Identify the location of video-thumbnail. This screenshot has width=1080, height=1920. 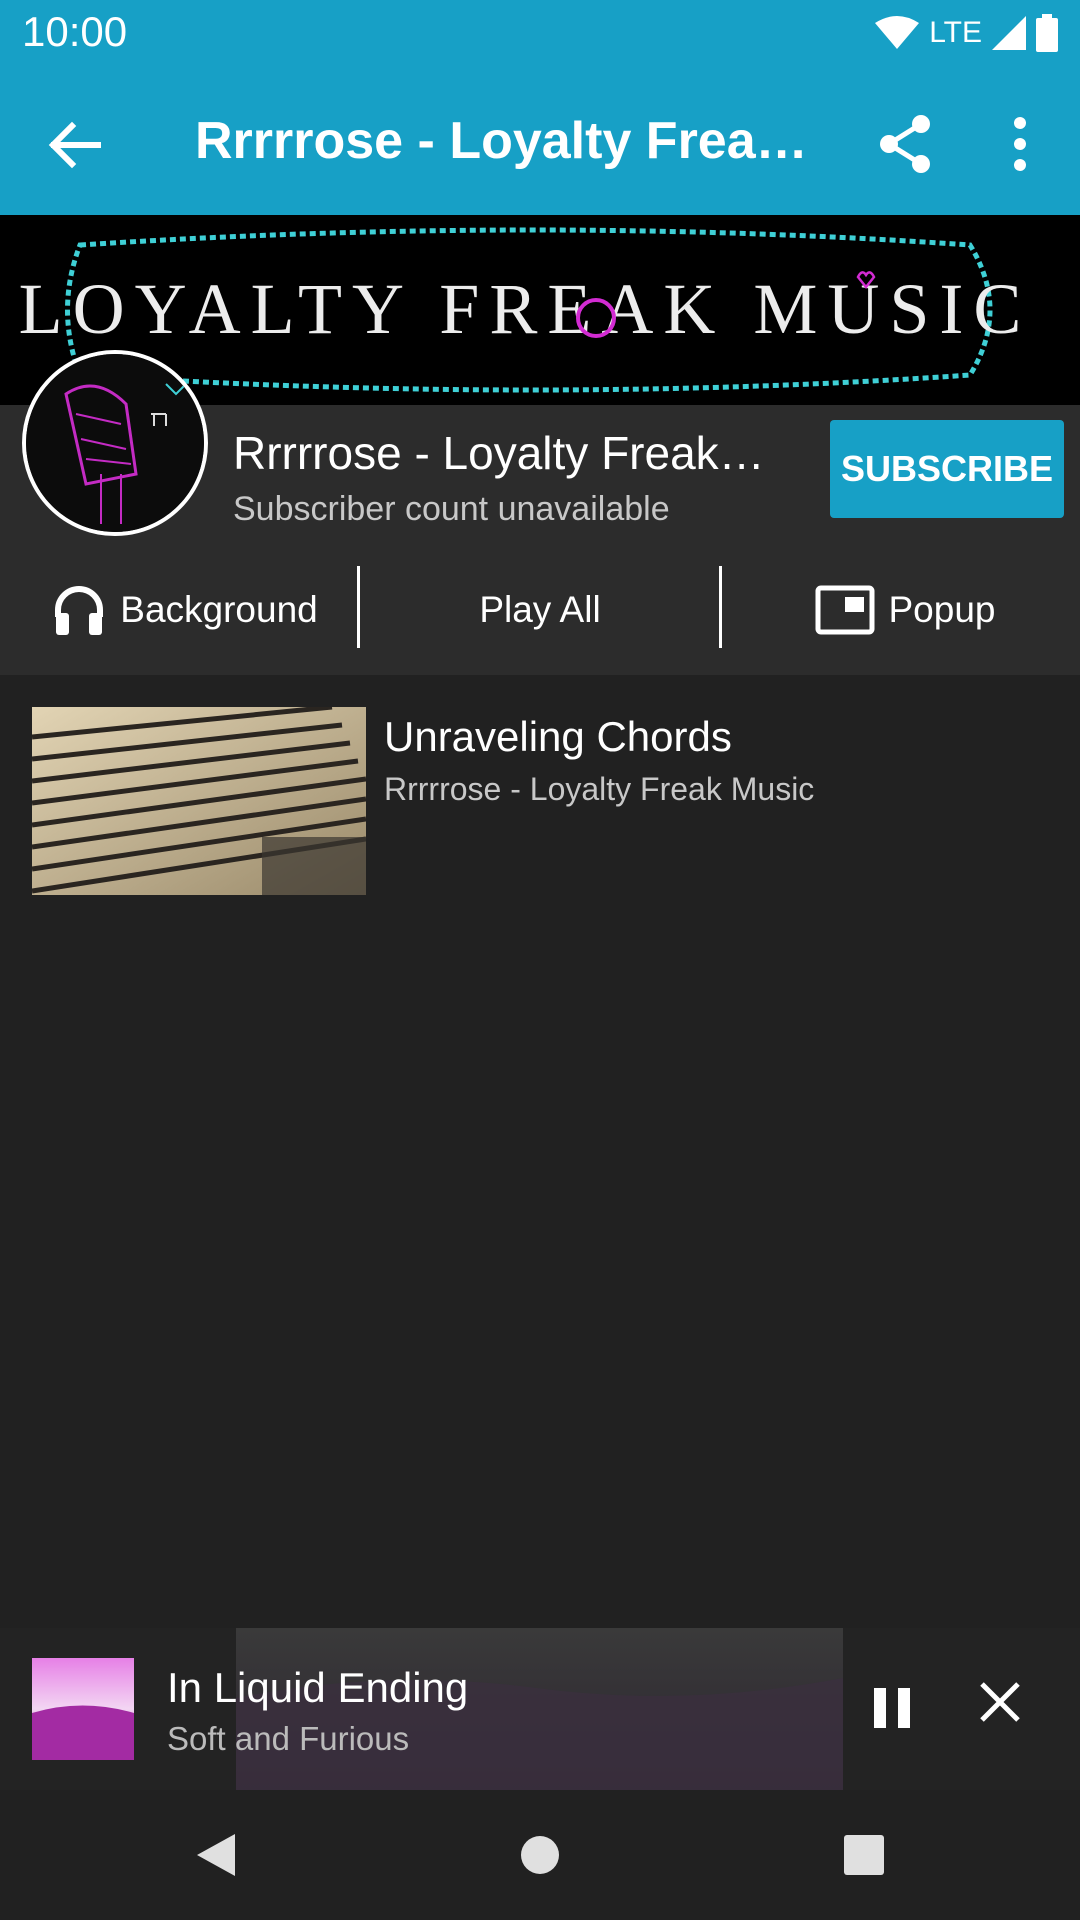
(199, 801).